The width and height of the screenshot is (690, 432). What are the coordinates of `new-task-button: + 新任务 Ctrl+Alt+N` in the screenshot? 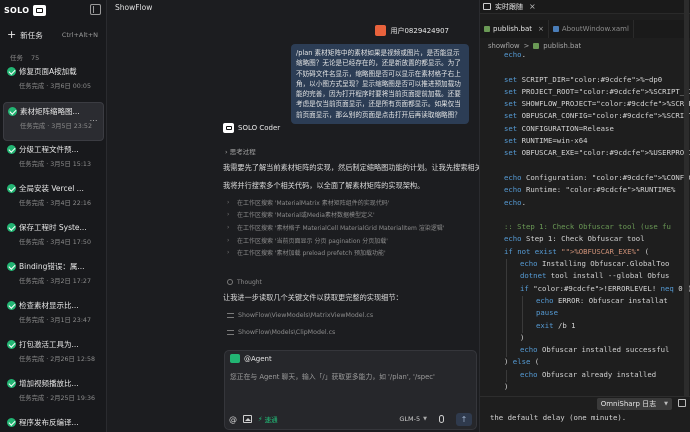 It's located at (53, 35).